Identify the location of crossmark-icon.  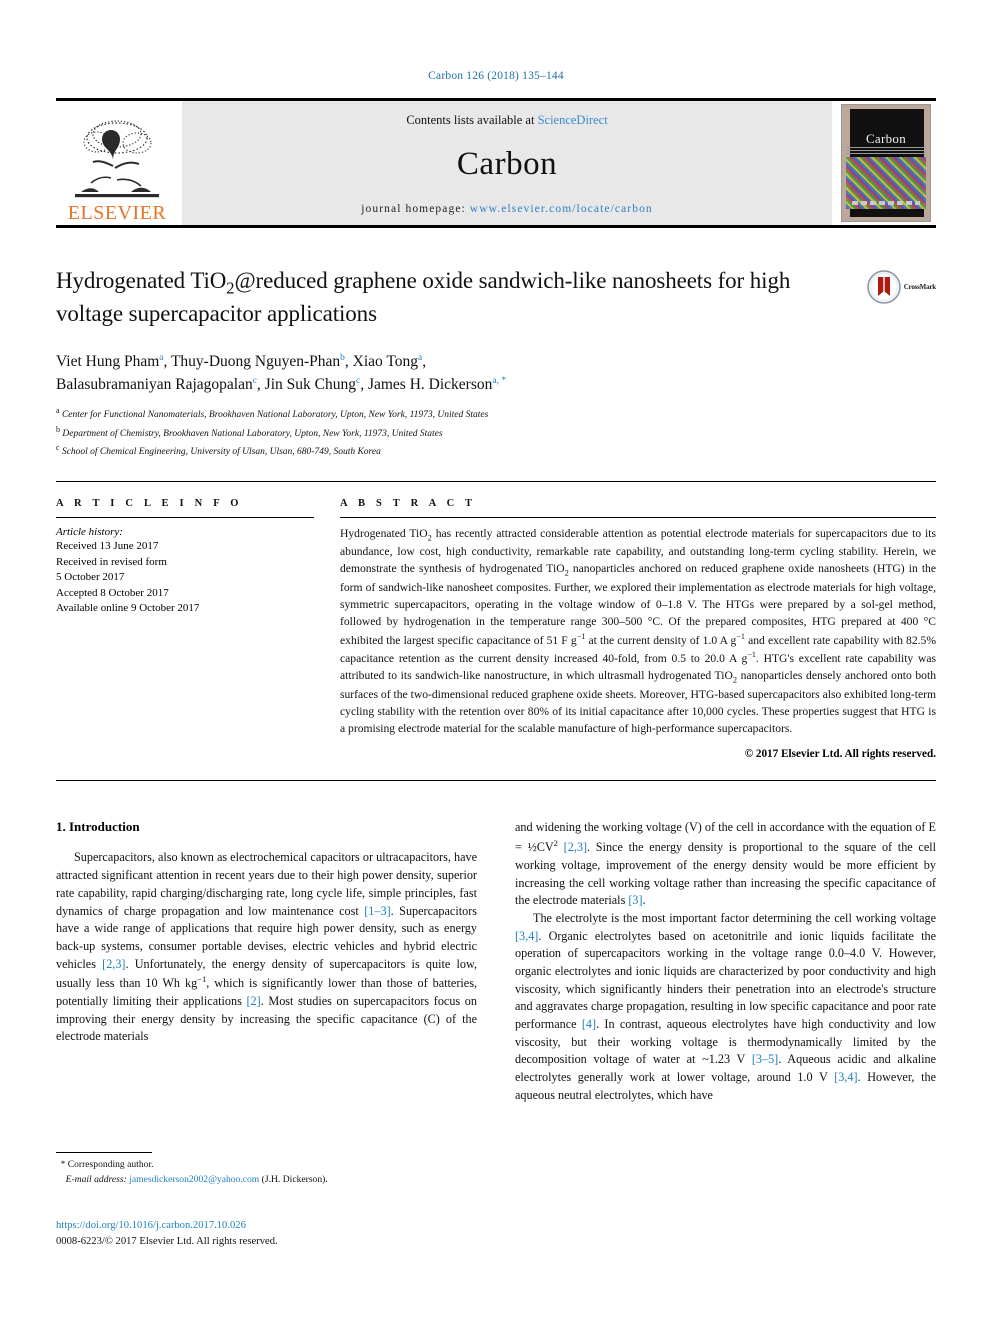
(883, 287).